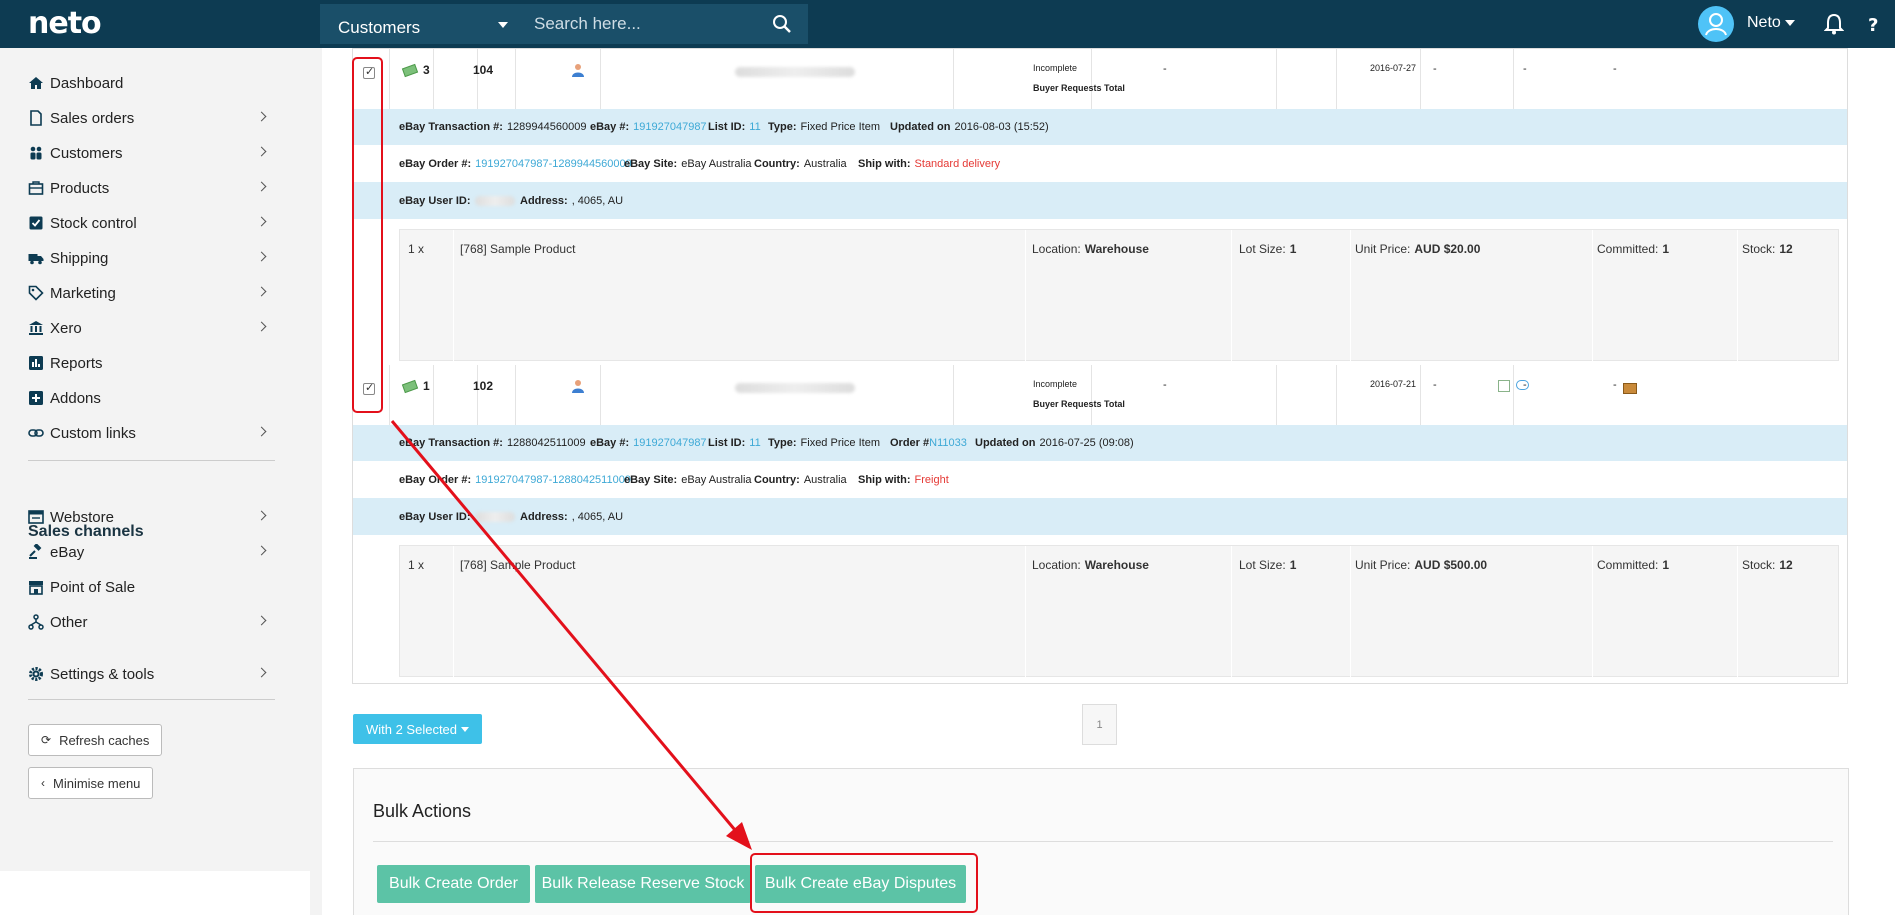 Image resolution: width=1895 pixels, height=915 pixels. I want to click on sidebar-item-ebay: eBay, so click(150, 552).